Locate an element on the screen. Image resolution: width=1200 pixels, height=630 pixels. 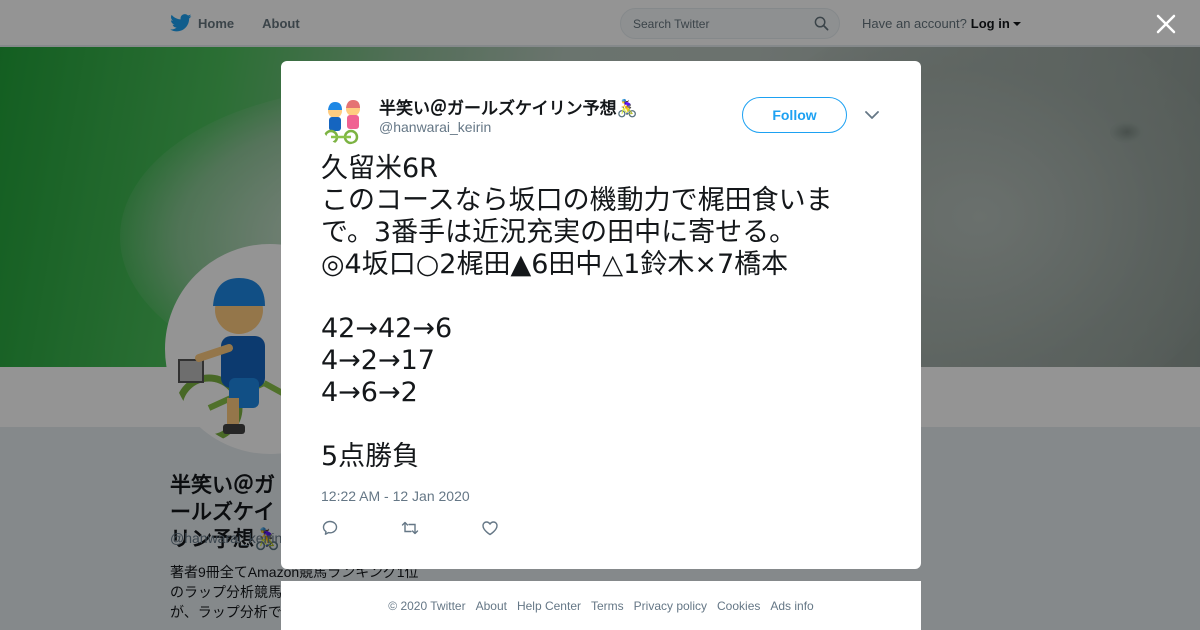
footer-about-link: About is located at coordinates (491, 606).